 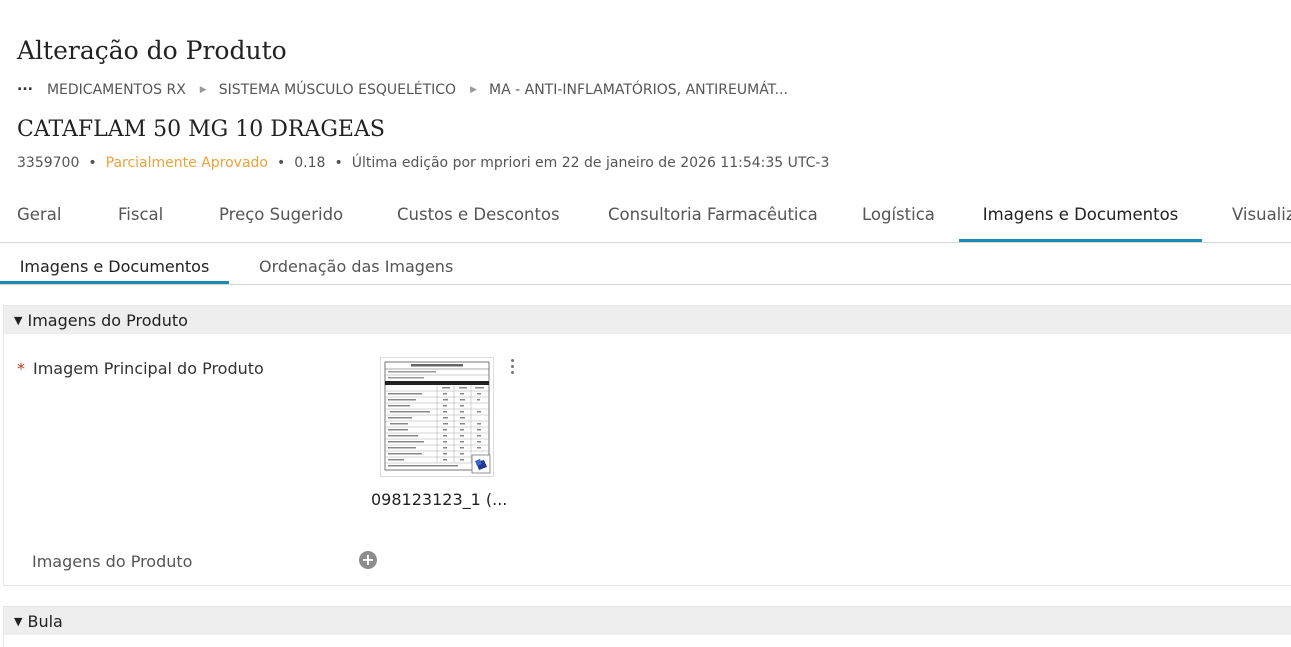 I want to click on subtab-imagens-documentos: Imagens e Documentos, so click(x=114, y=263).